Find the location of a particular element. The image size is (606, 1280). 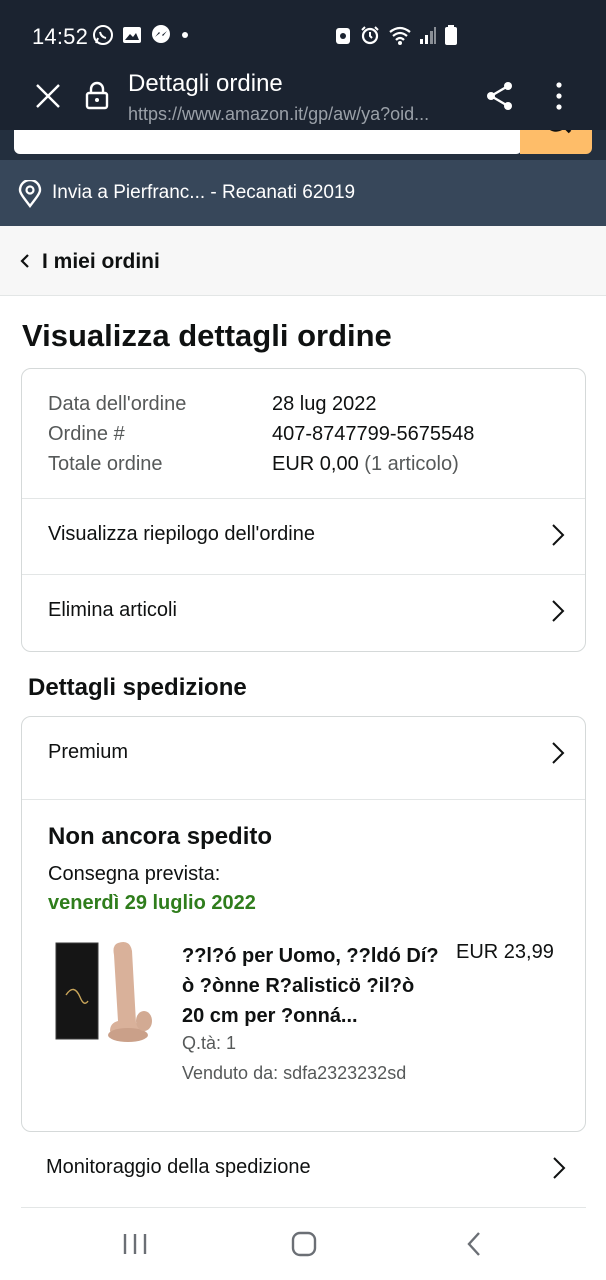

deliver-to-text: Invia a Pierfranc... - Recanati 62019 is located at coordinates (204, 192).